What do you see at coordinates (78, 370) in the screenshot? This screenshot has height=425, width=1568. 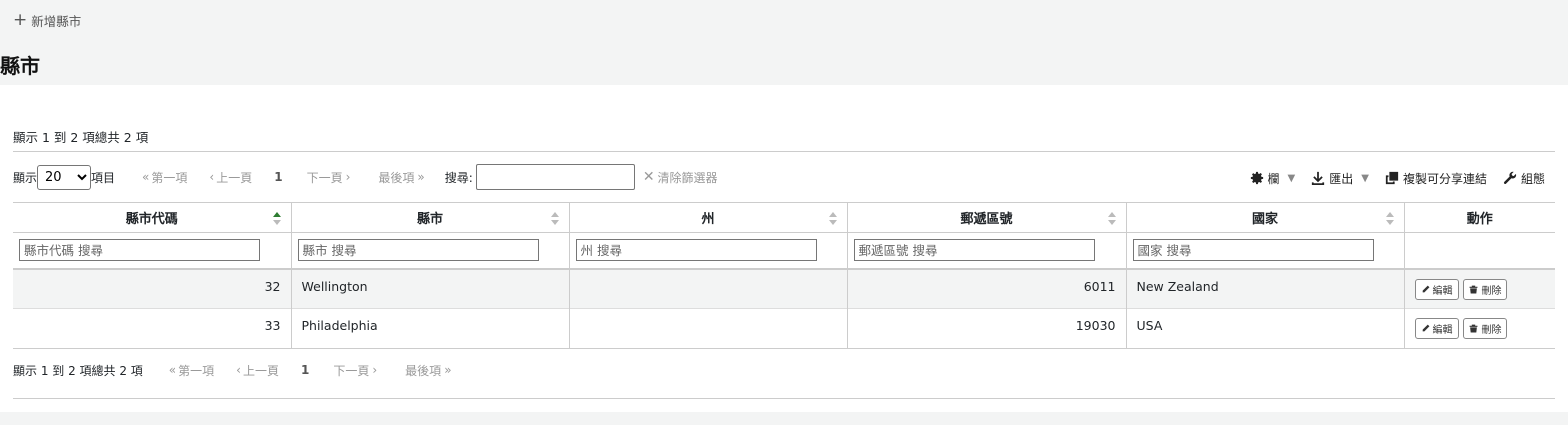 I see `table-info-bottom: 顯示 1 到 2 項總共 2 項` at bounding box center [78, 370].